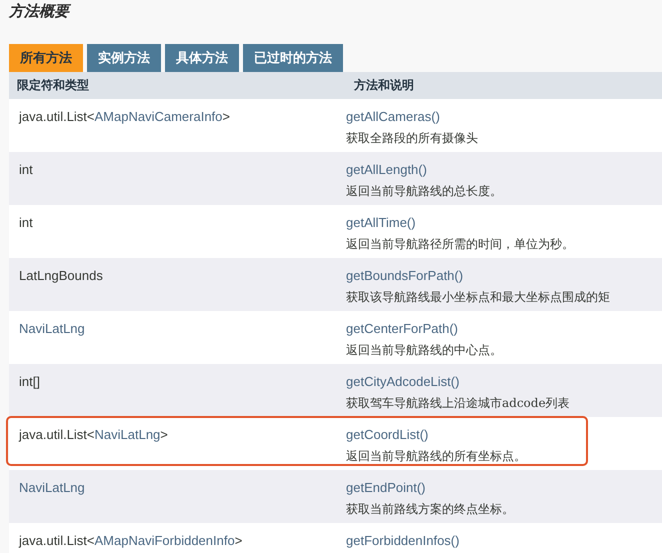 Image resolution: width=662 pixels, height=553 pixels. What do you see at coordinates (29, 382) in the screenshot?
I see `type-cell-text: int[]` at bounding box center [29, 382].